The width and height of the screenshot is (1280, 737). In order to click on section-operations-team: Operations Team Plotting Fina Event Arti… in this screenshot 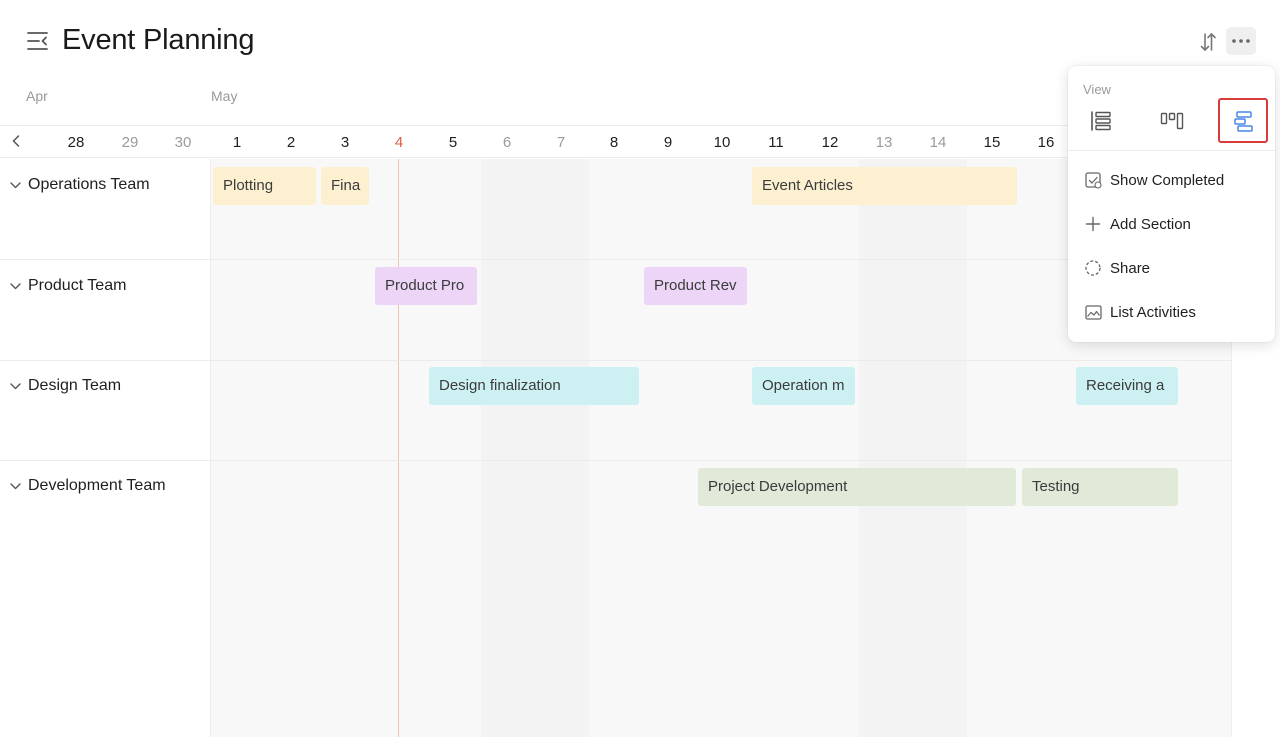, I will do `click(616, 209)`.